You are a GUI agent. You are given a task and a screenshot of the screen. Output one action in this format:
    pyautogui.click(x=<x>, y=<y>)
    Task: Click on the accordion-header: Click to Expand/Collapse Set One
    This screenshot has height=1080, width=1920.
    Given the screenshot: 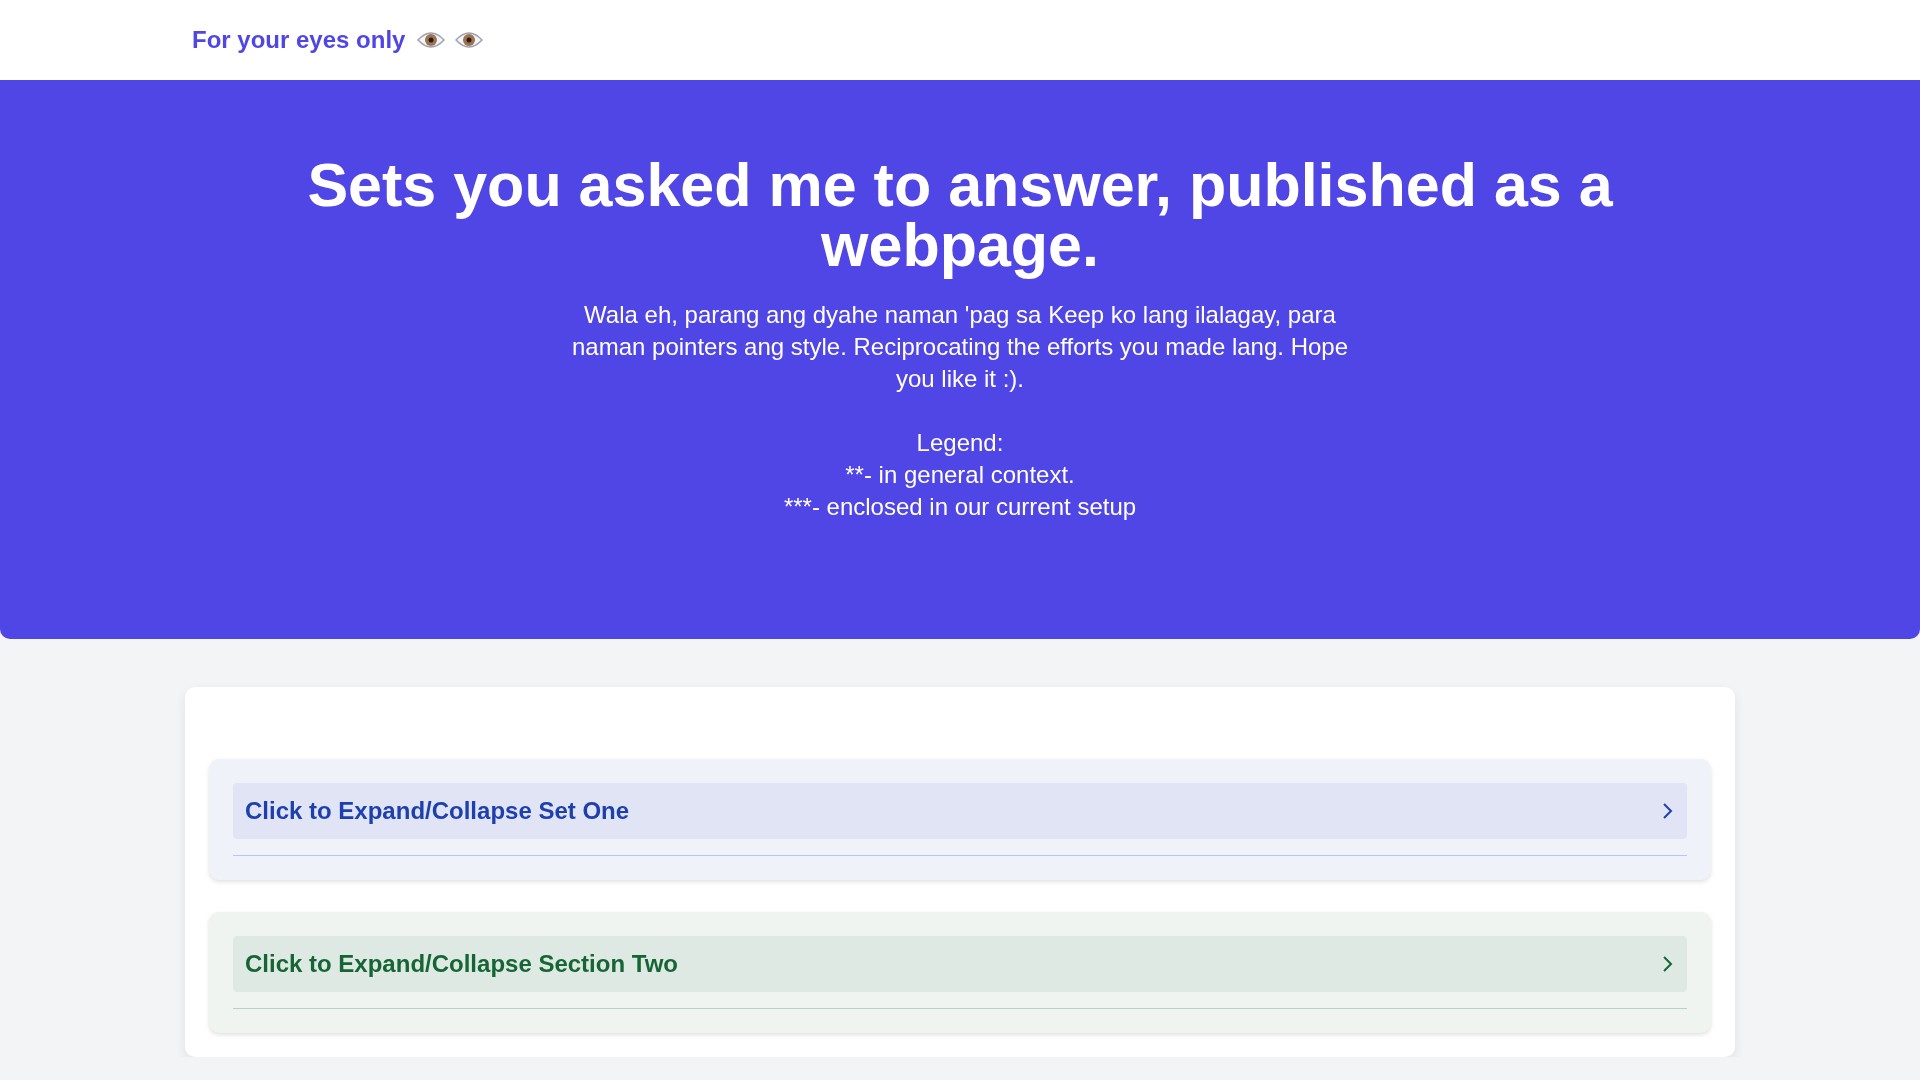 What is the action you would take?
    pyautogui.click(x=960, y=811)
    